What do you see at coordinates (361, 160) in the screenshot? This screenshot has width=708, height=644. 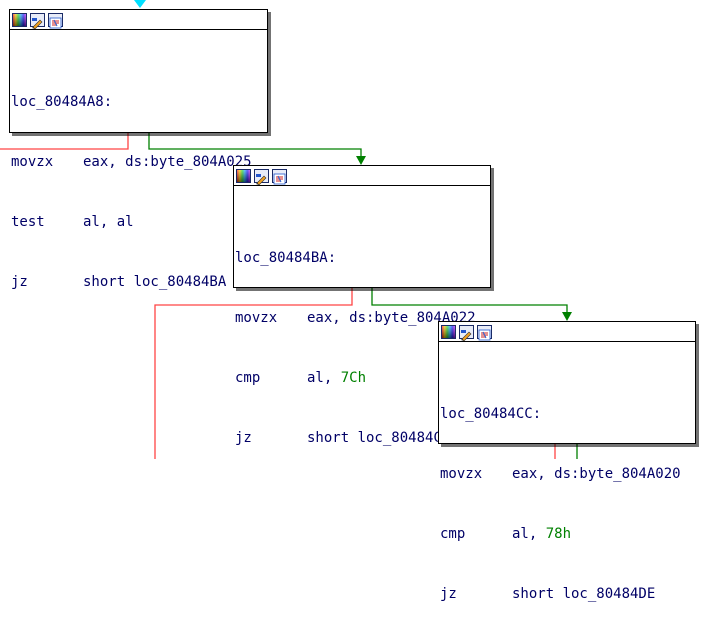 I see `edge-true-1-arrowhead` at bounding box center [361, 160].